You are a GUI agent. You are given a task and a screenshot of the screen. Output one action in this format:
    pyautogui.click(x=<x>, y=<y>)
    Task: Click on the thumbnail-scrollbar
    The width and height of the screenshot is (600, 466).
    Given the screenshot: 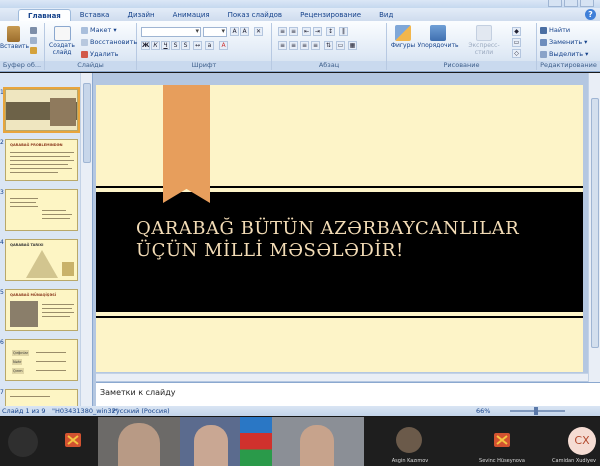 What is the action you would take?
    pyautogui.click(x=86, y=239)
    